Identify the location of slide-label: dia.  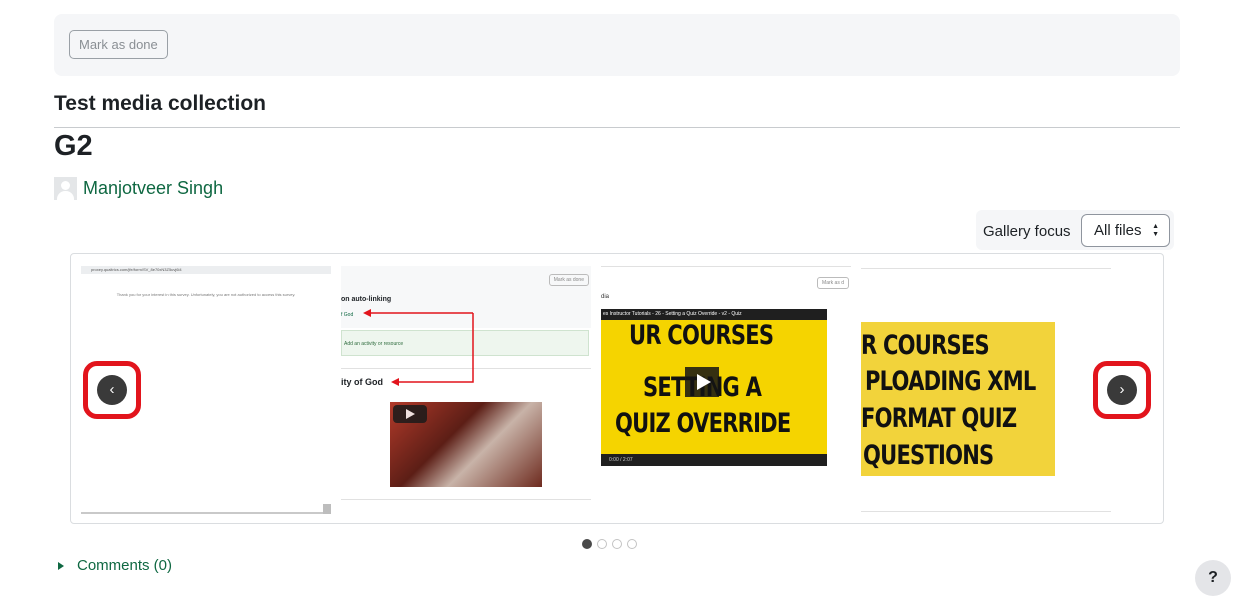
(605, 297).